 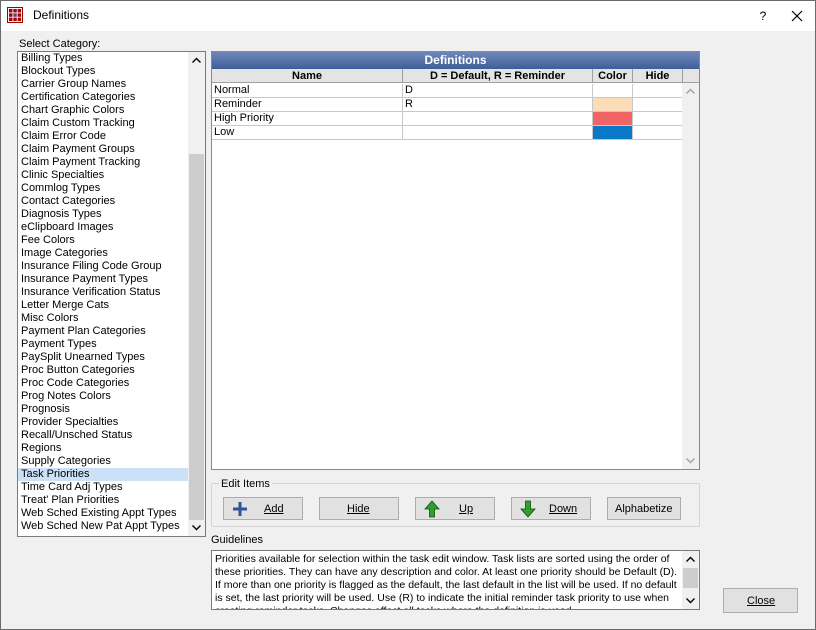 What do you see at coordinates (307, 104) in the screenshot?
I see `cell-name: Reminder` at bounding box center [307, 104].